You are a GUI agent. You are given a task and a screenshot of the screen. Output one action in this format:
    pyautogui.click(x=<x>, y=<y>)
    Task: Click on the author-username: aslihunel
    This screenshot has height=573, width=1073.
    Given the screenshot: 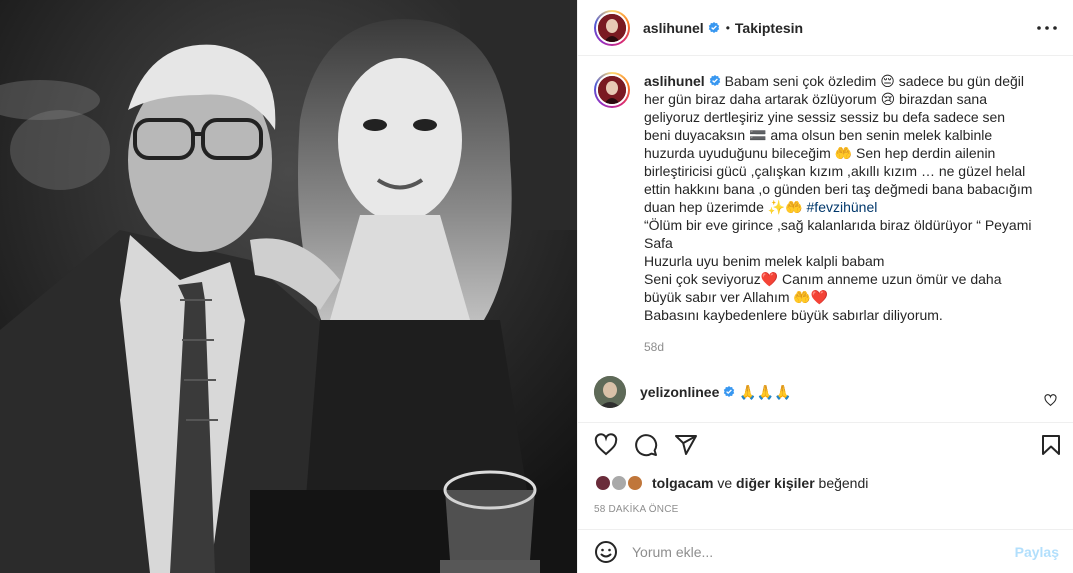 What is the action you would take?
    pyautogui.click(x=673, y=28)
    